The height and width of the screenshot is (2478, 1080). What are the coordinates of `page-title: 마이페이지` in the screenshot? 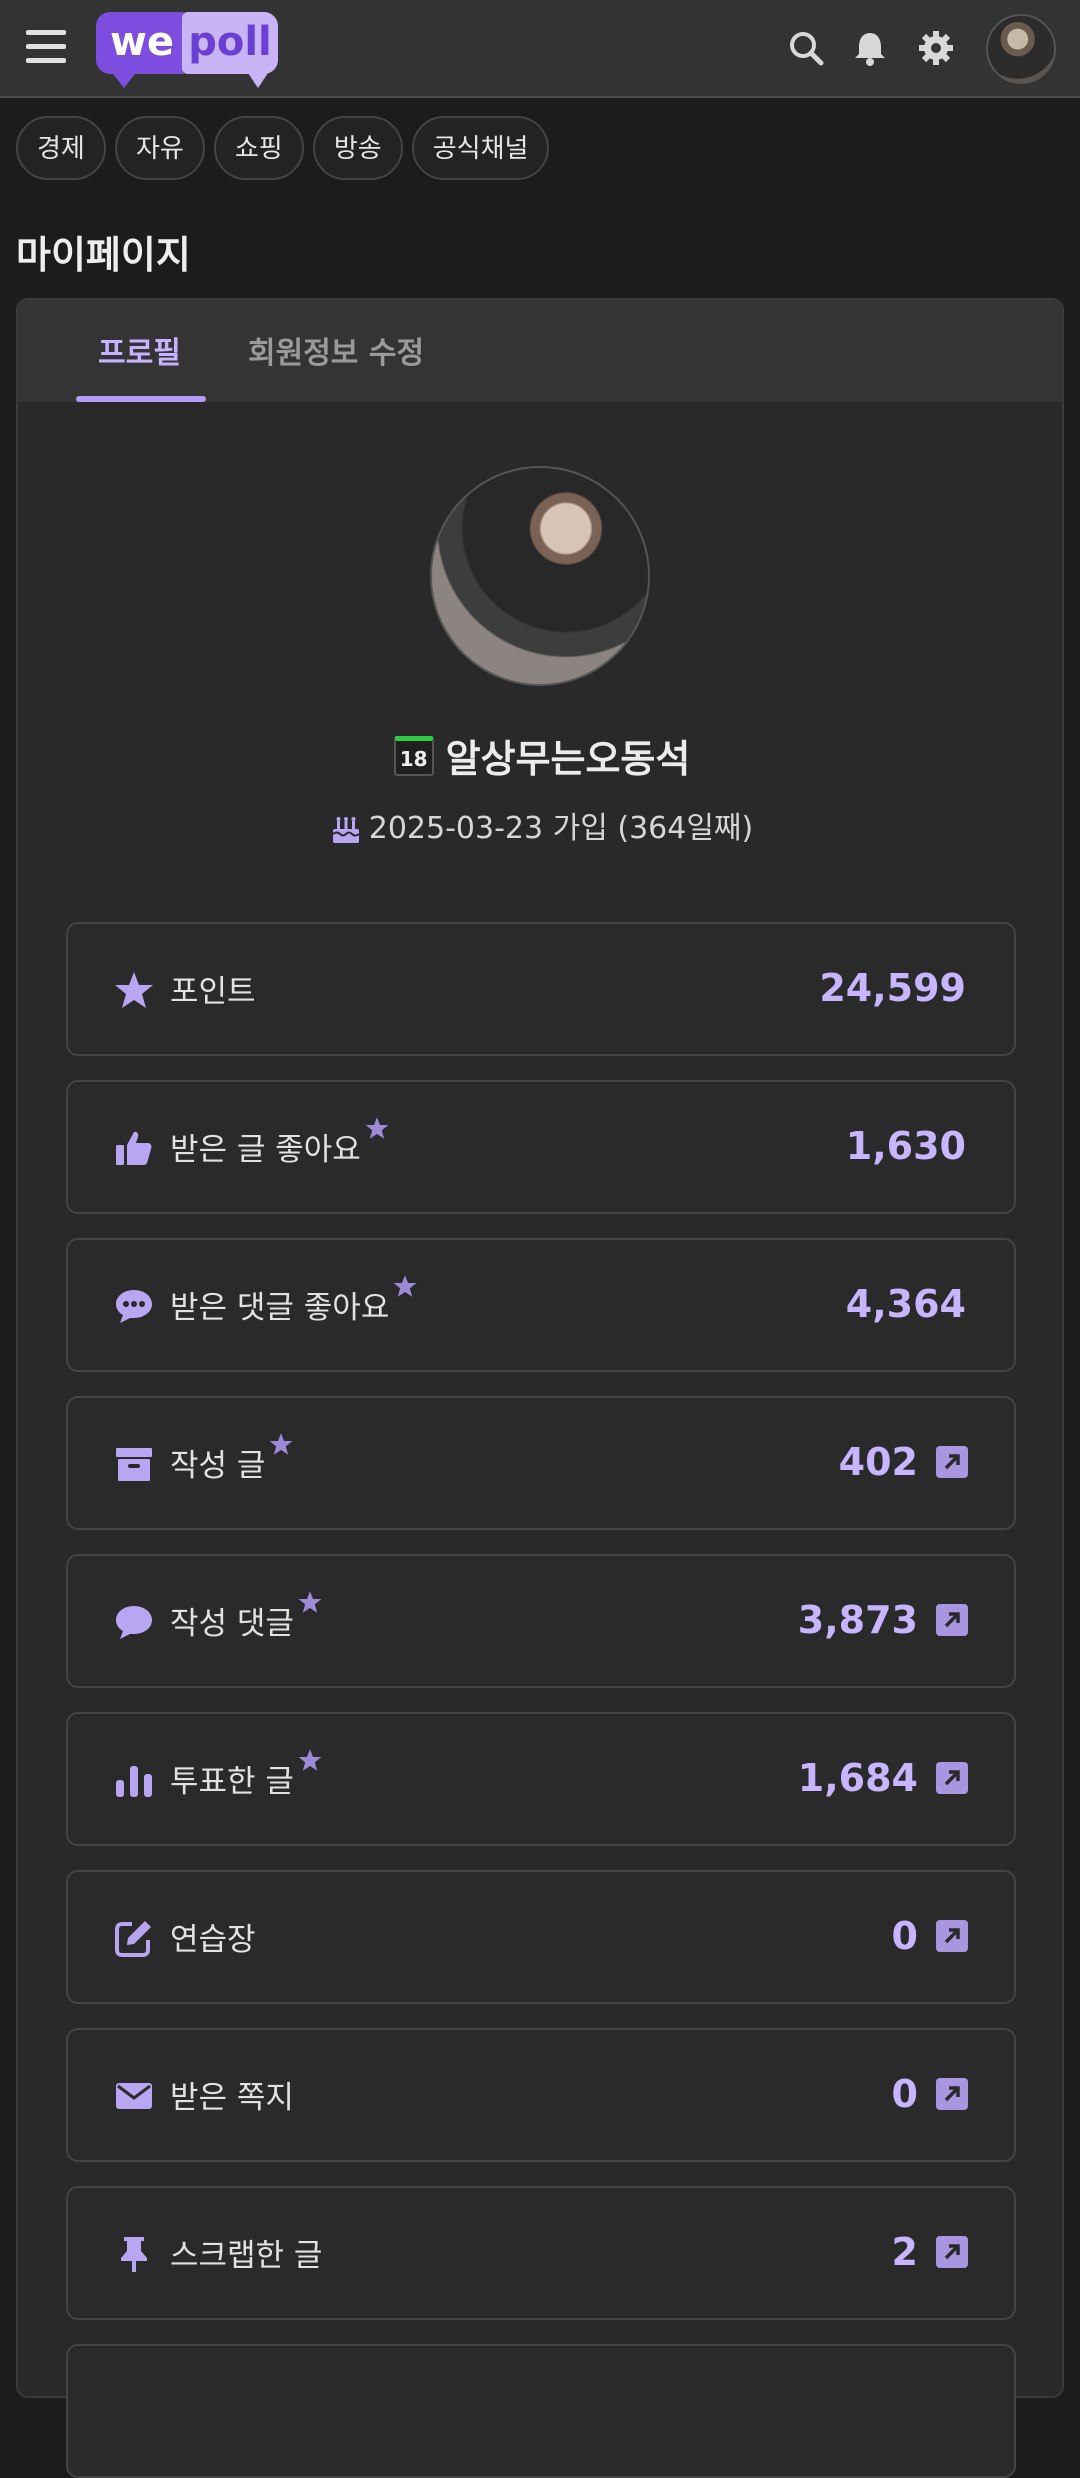 It's located at (103, 255).